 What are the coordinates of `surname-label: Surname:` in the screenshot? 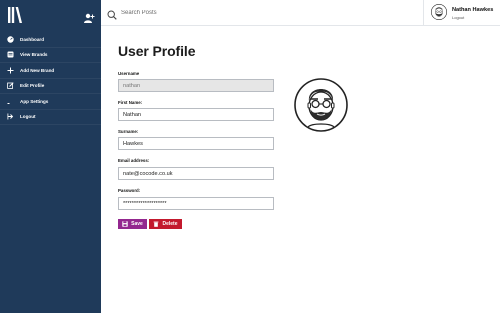 It's located at (128, 131).